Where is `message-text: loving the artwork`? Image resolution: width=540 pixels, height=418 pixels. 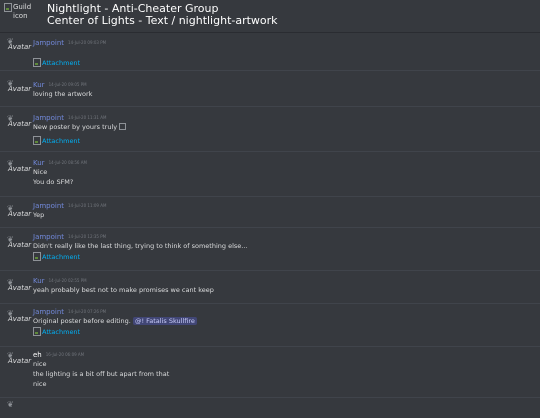 message-text: loving the artwork is located at coordinates (63, 94).